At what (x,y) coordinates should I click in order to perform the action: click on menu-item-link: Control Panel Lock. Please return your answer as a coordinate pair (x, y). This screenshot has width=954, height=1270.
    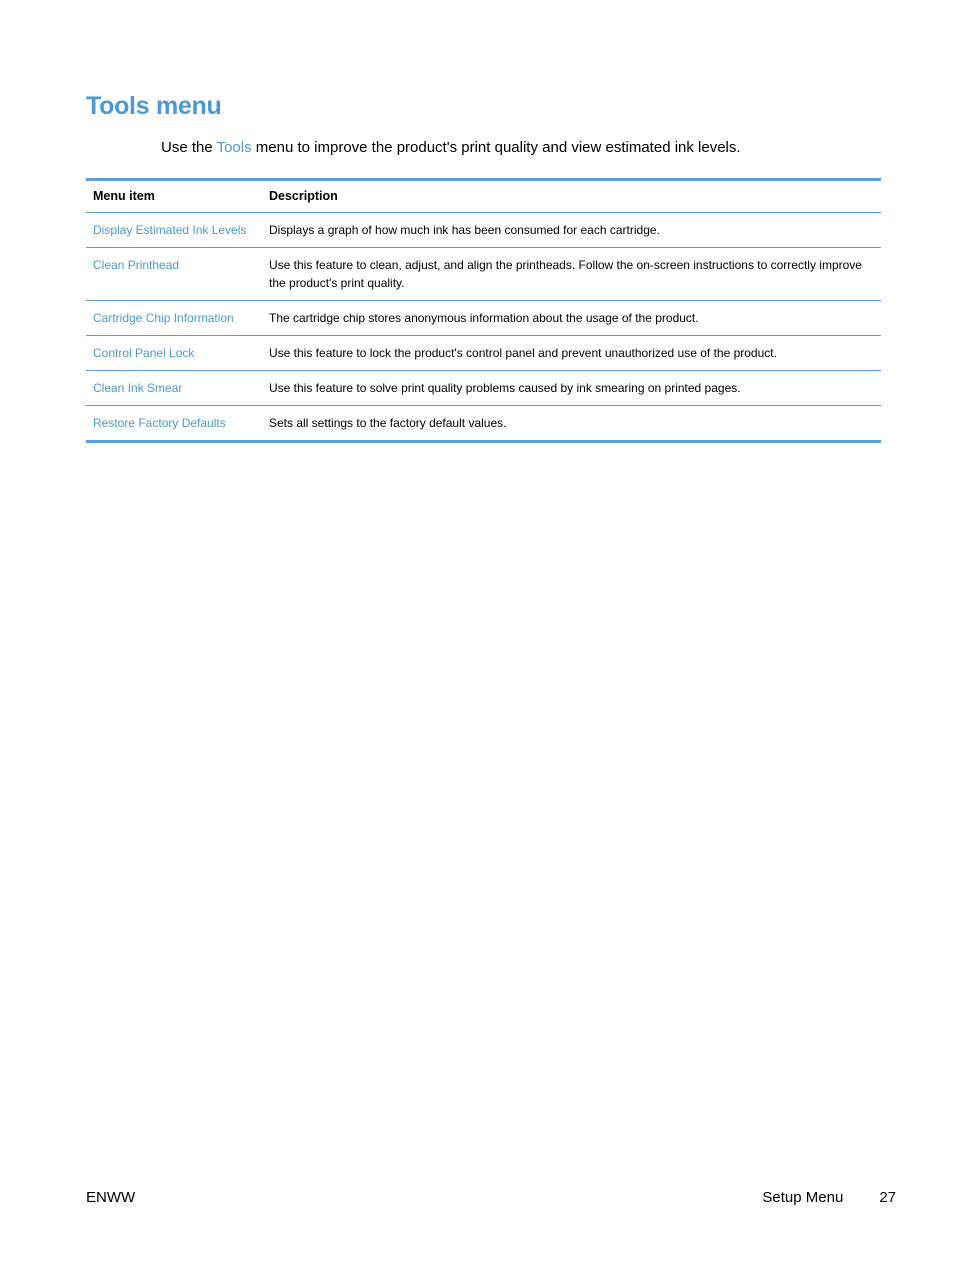
    Looking at the image, I should click on (174, 353).